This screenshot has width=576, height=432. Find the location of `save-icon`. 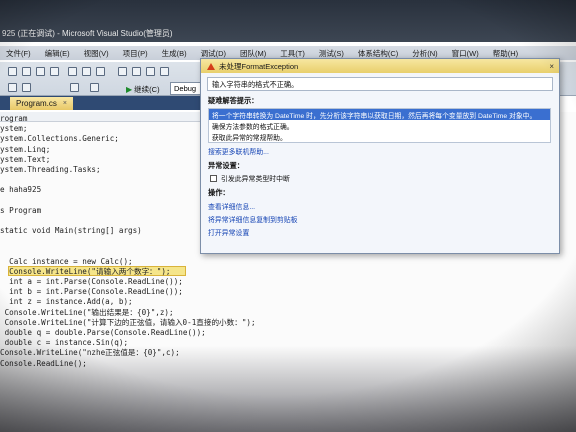

save-icon is located at coordinates (40, 71).